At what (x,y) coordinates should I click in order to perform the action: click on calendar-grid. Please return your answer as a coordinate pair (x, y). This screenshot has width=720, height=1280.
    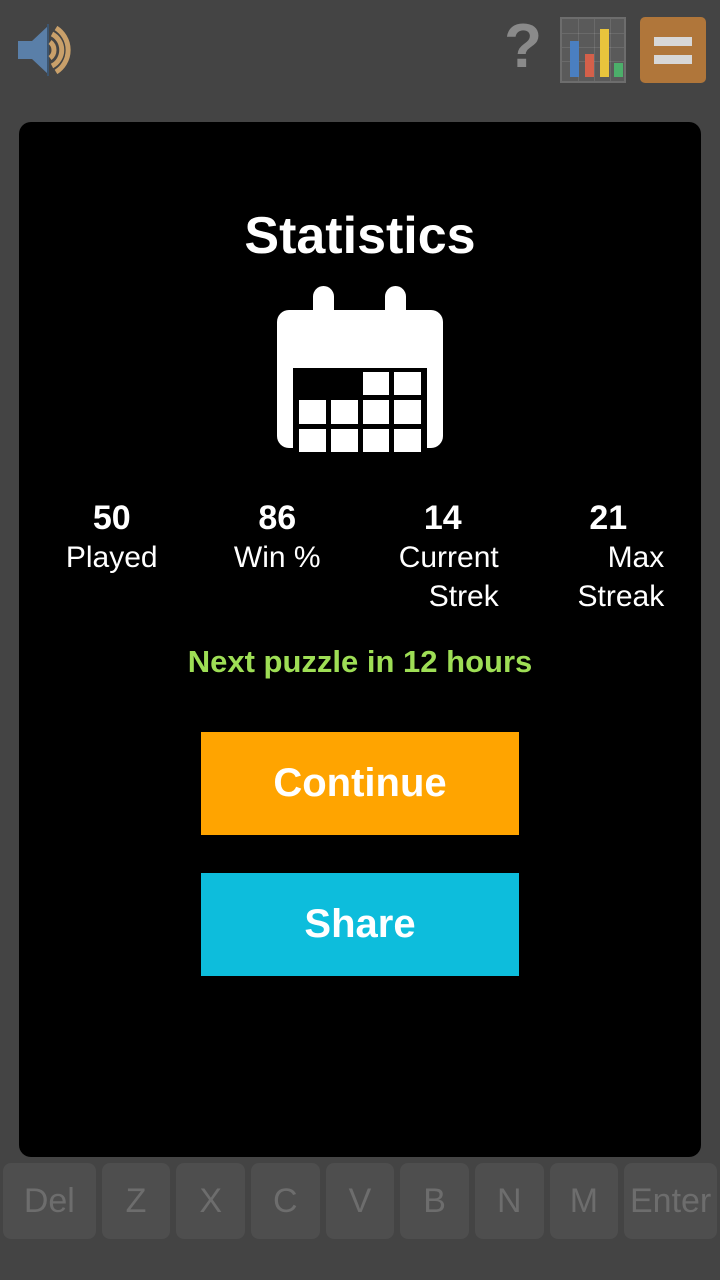
    Looking at the image, I should click on (360, 412).